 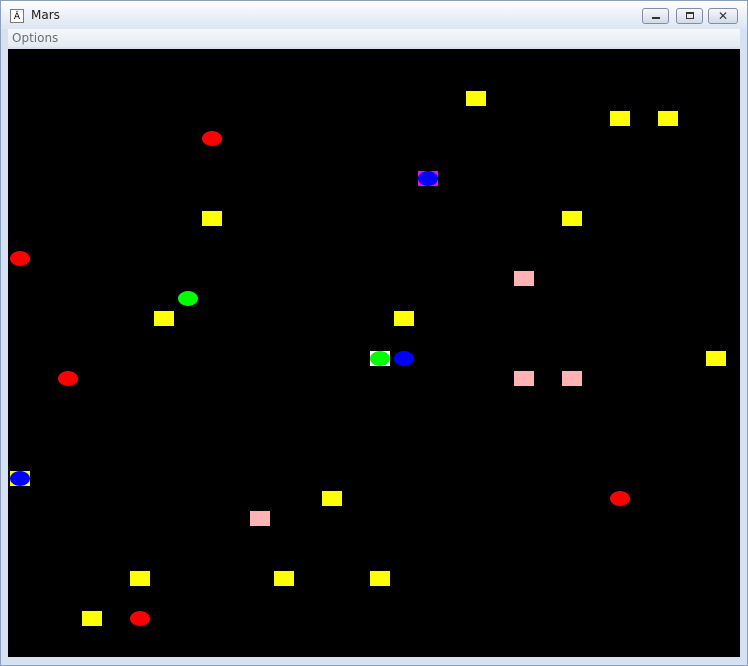 What do you see at coordinates (374, 15) in the screenshot?
I see `title-bar: Ǎ Mars ✕` at bounding box center [374, 15].